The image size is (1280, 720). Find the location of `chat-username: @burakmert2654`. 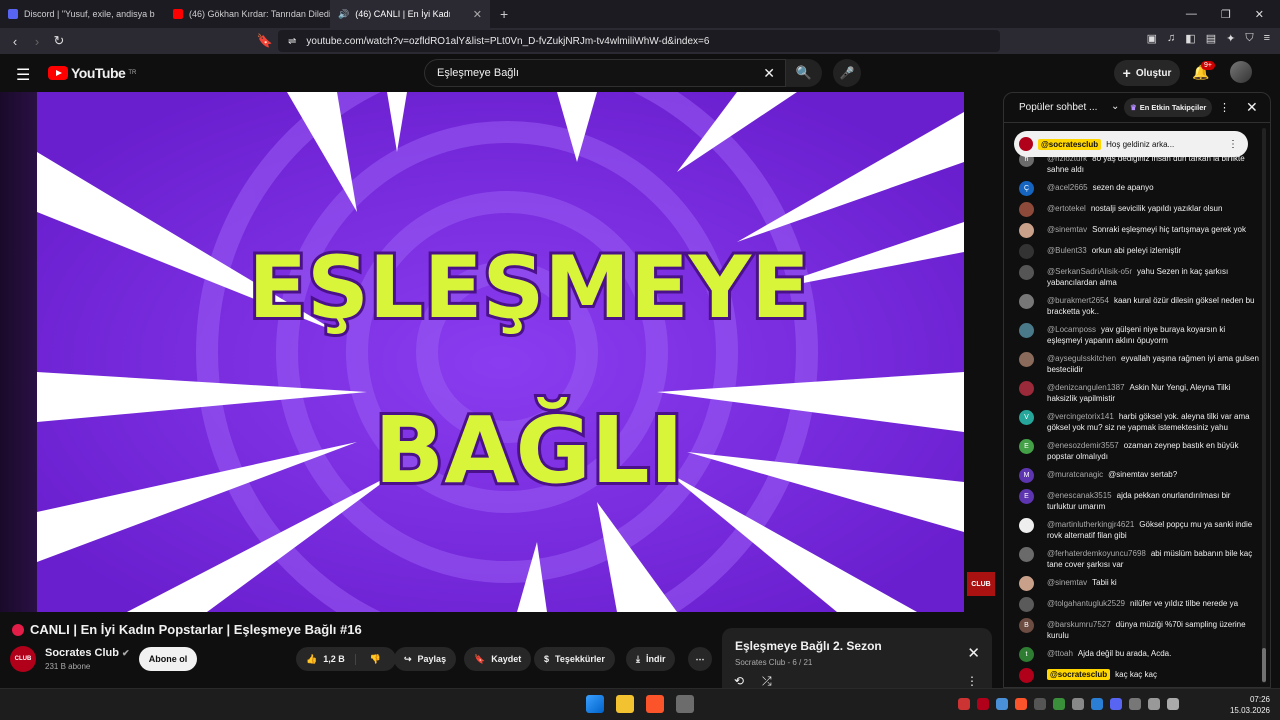

chat-username: @burakmert2654 is located at coordinates (1078, 300).